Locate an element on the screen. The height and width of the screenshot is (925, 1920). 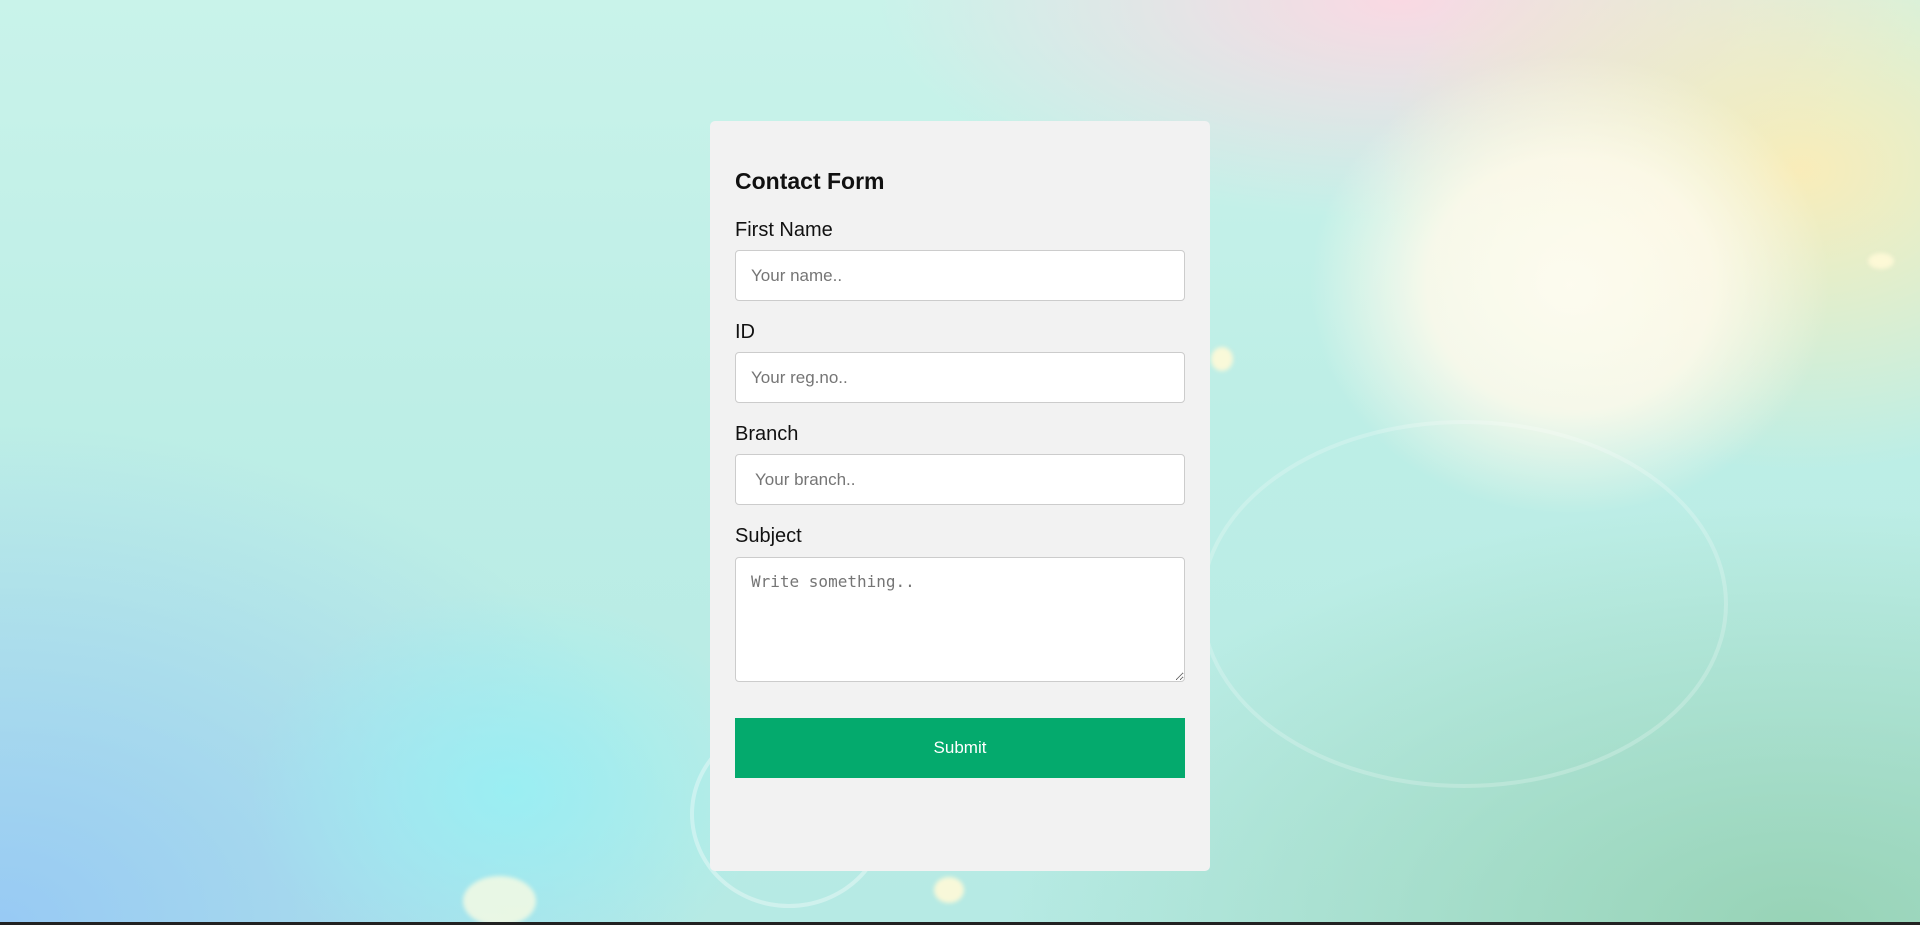
branch-input is located at coordinates (960, 479).